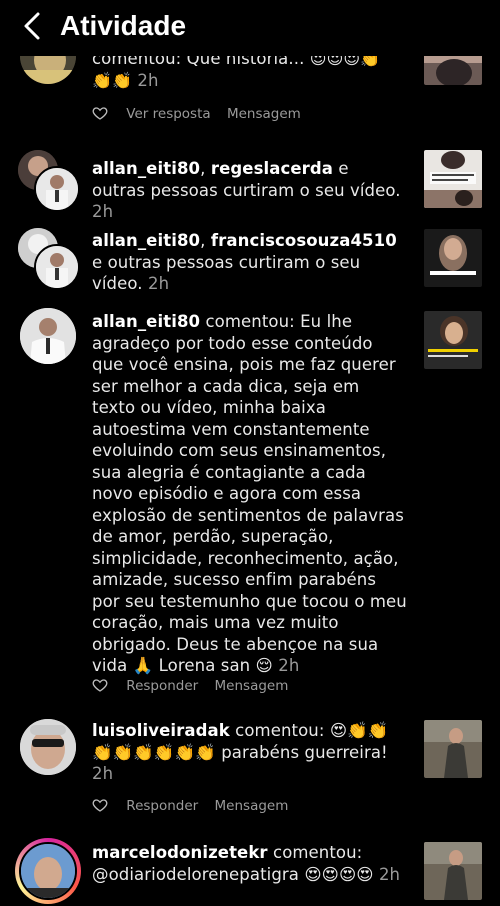 The image size is (500, 906). Describe the element at coordinates (304, 240) in the screenshot. I see `username: franciscosouza4510` at that location.